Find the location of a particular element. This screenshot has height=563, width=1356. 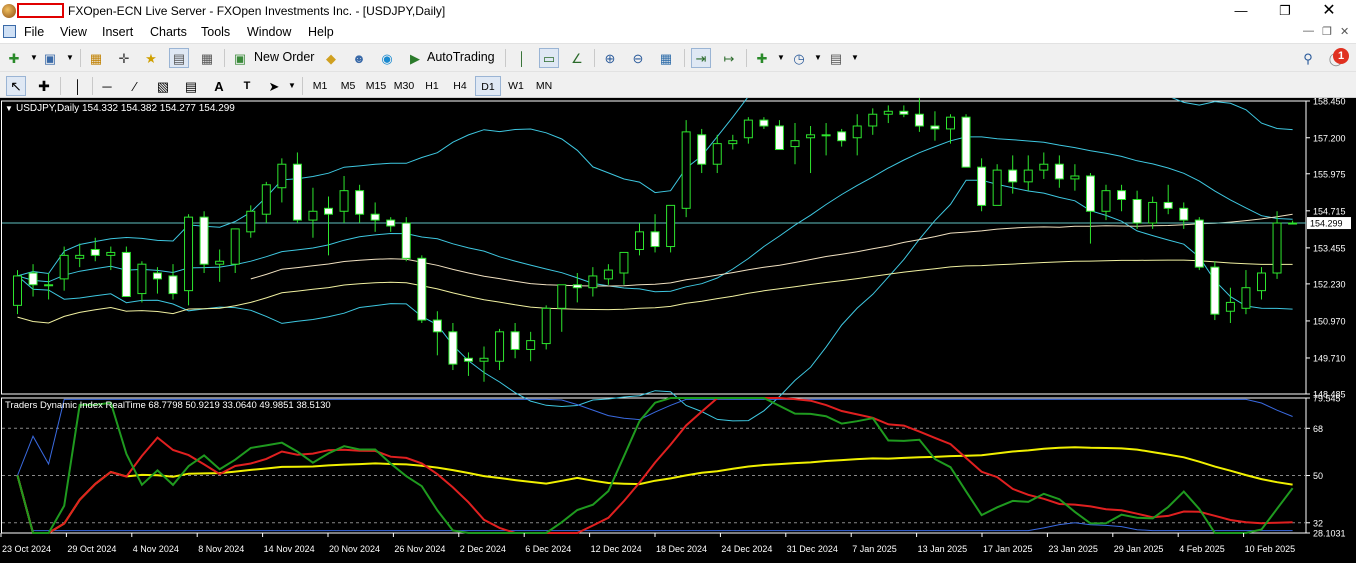

templates-icon: ▤ is located at coordinates (836, 58).